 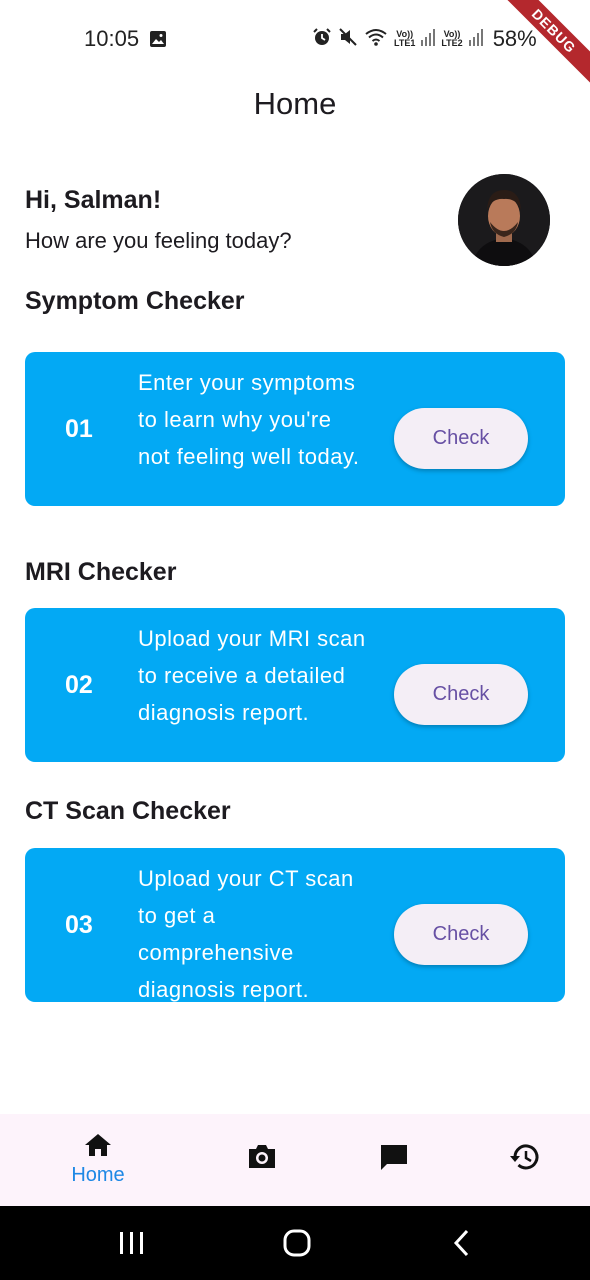 What do you see at coordinates (461, 934) in the screenshot?
I see `ct-scan-check-button: Check` at bounding box center [461, 934].